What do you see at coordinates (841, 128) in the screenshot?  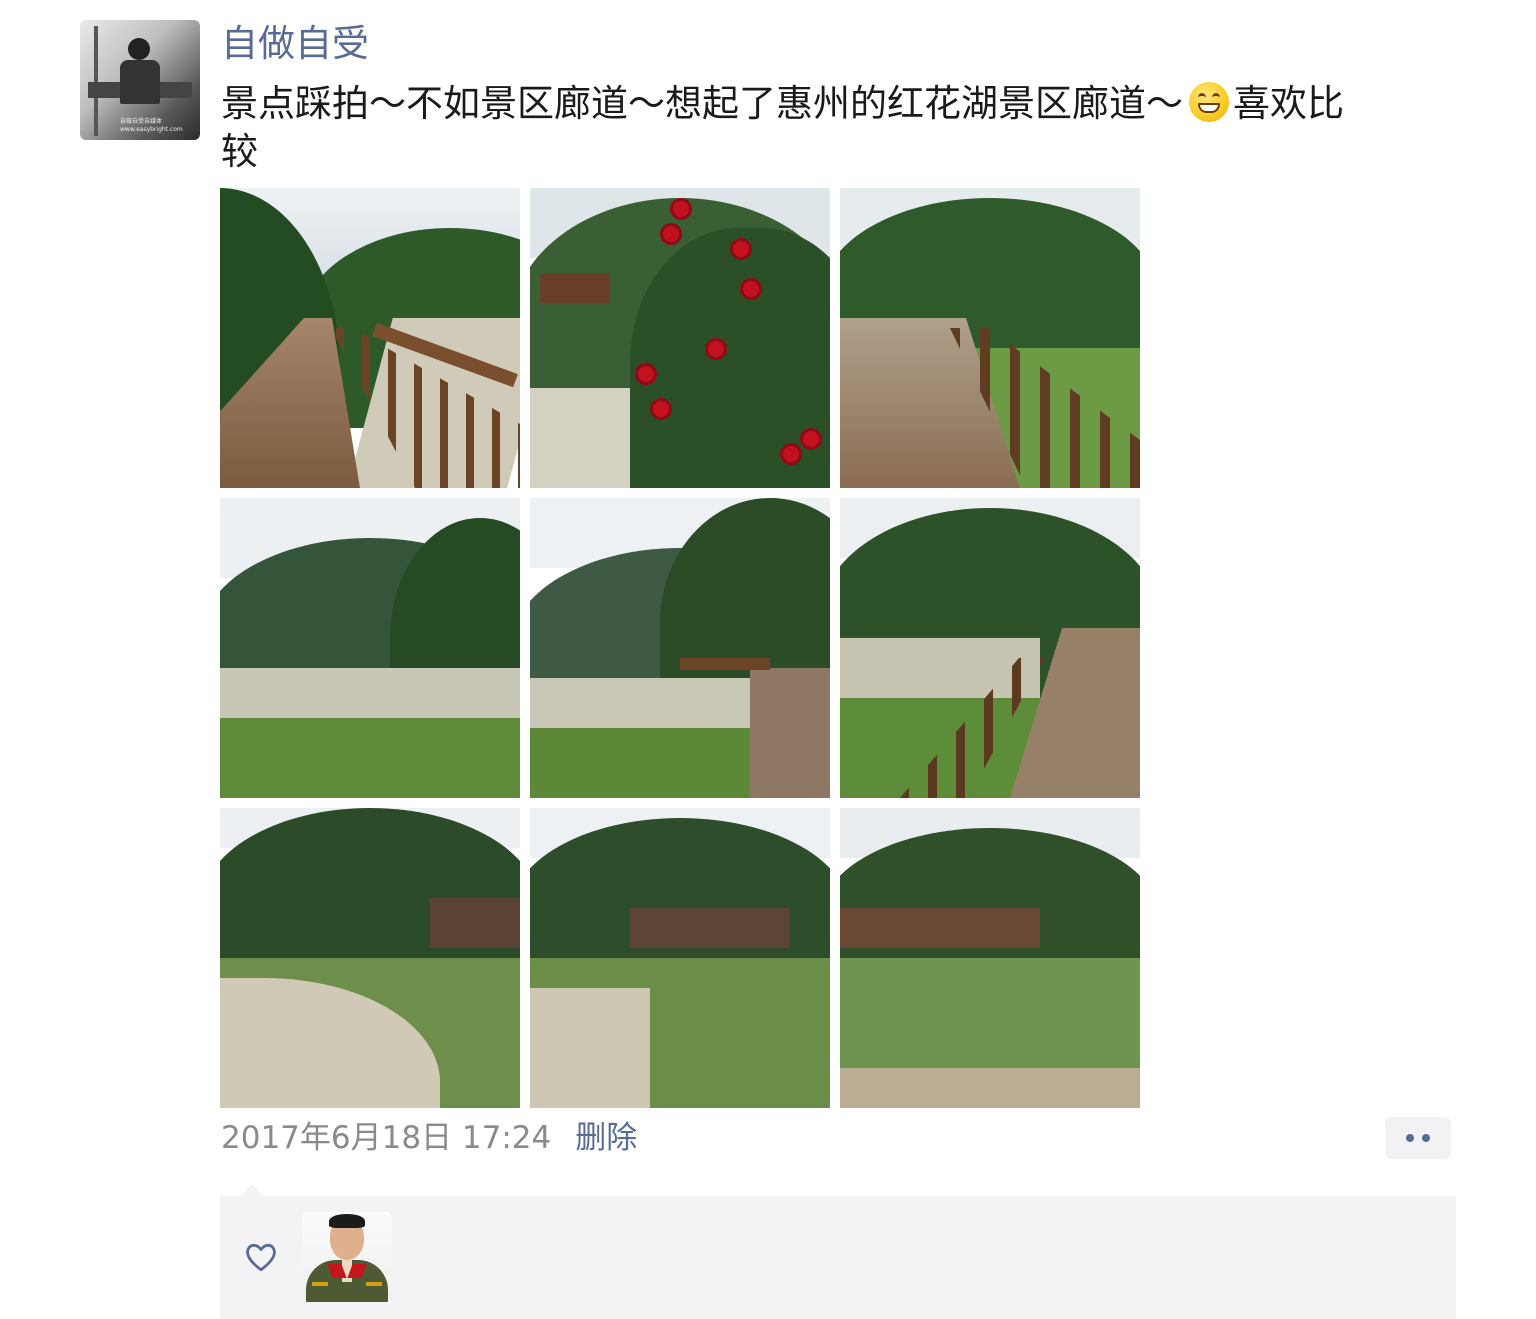 I see `post-text: 景点踩拍～不如景区廊道～想起了惠州的红花湖景区廊道～ 喜欢比较` at bounding box center [841, 128].